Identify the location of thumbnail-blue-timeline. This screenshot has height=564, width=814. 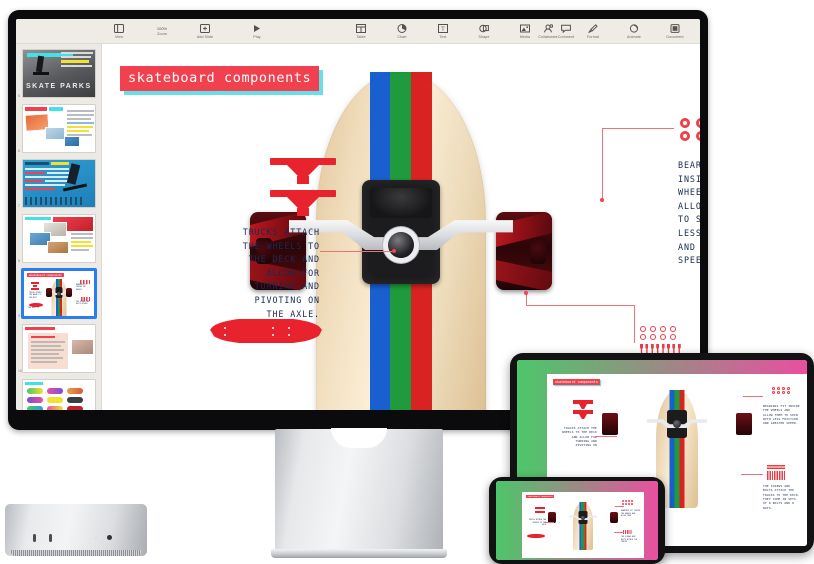
(59, 183).